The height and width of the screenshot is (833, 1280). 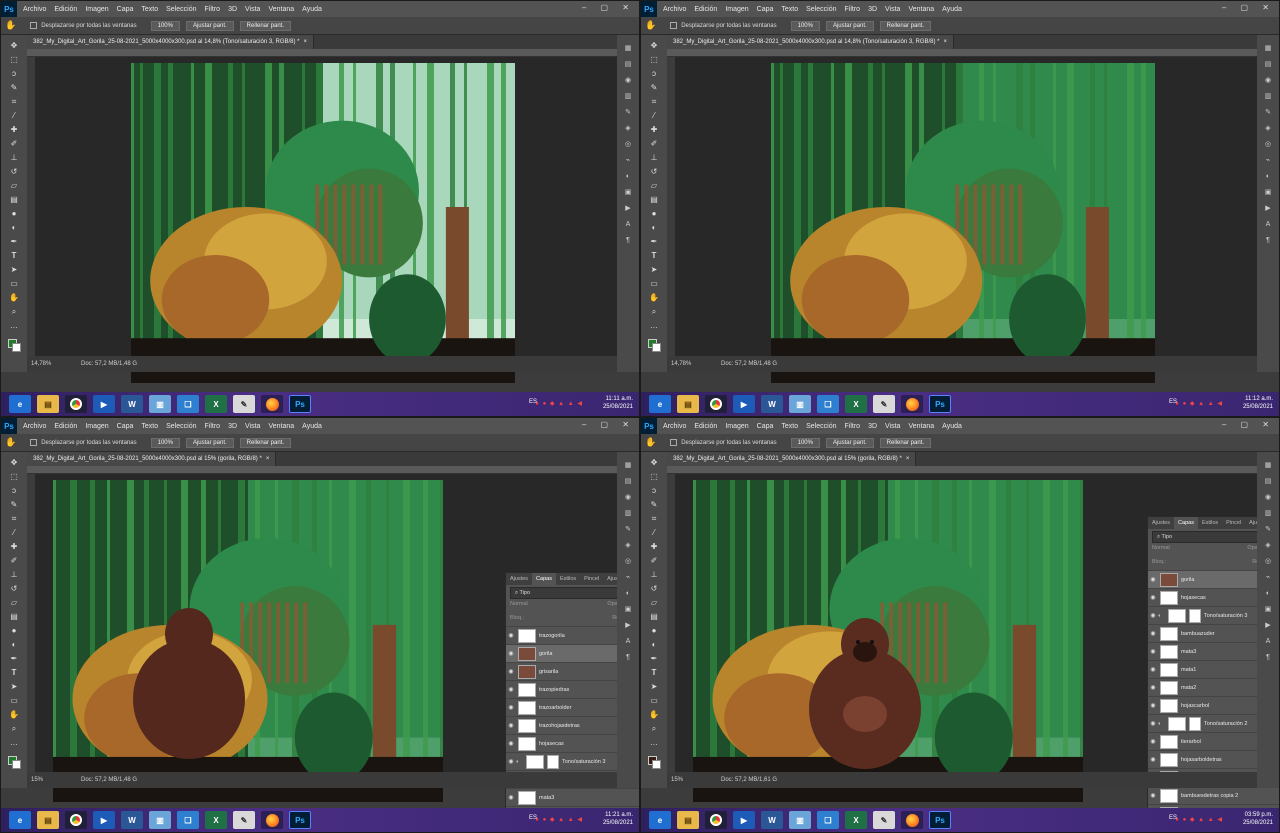 I want to click on zoom-level: 15%, so click(x=46, y=780).